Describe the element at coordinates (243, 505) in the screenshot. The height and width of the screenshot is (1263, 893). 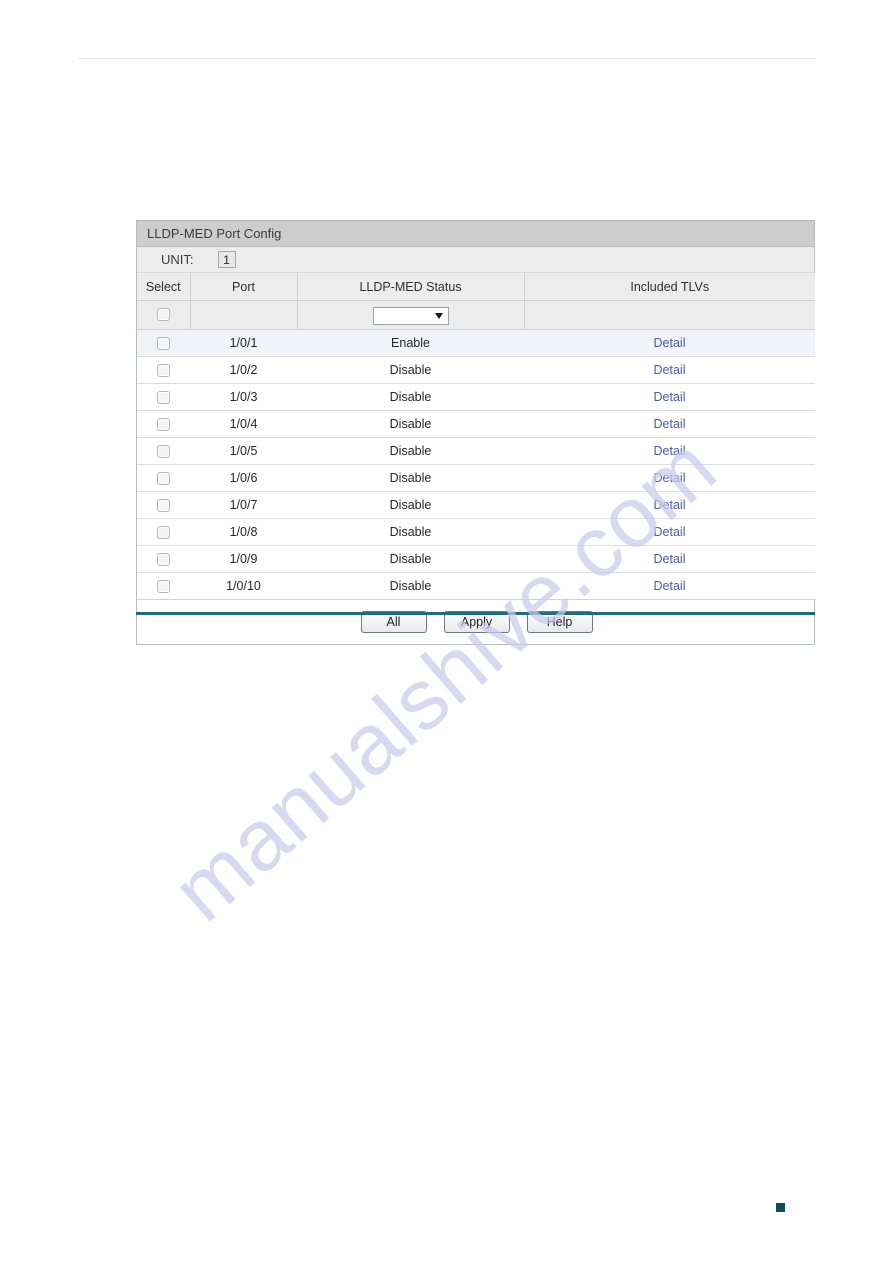
I see `cell-port: 1/0/7` at that location.